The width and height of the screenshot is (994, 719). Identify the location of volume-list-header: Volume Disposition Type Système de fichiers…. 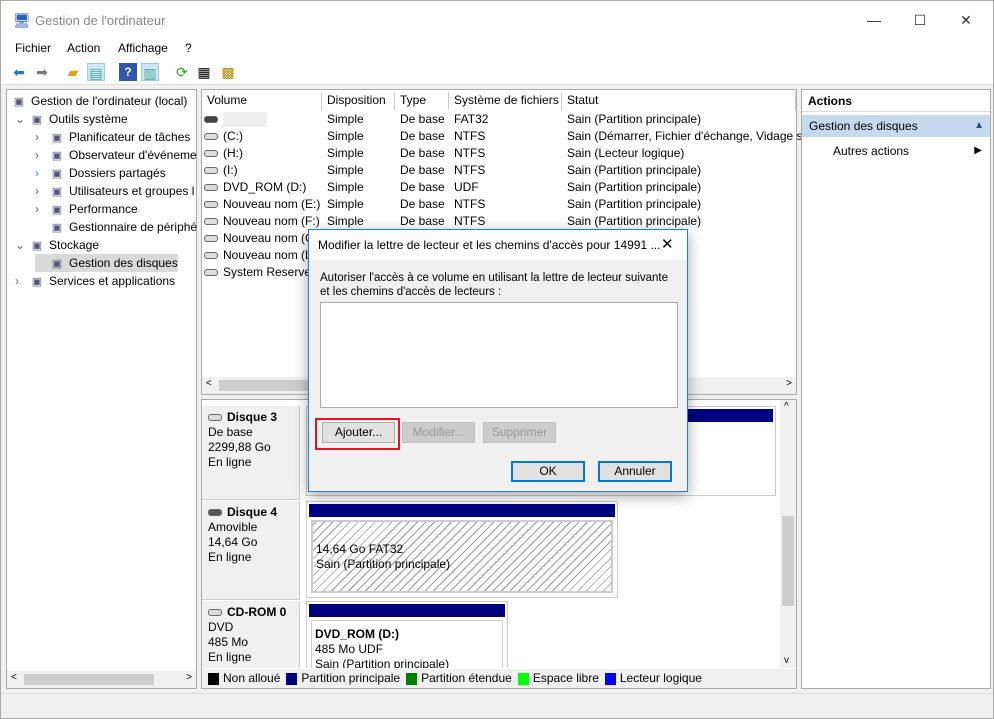
(499, 101).